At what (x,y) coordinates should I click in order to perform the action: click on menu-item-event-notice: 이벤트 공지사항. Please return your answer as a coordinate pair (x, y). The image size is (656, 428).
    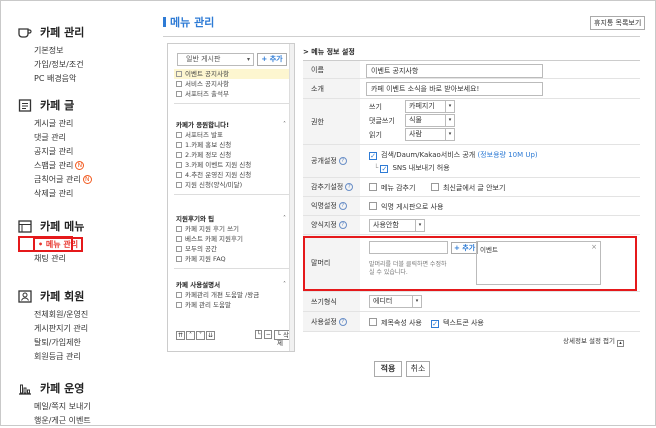
    Looking at the image, I should click on (232, 74).